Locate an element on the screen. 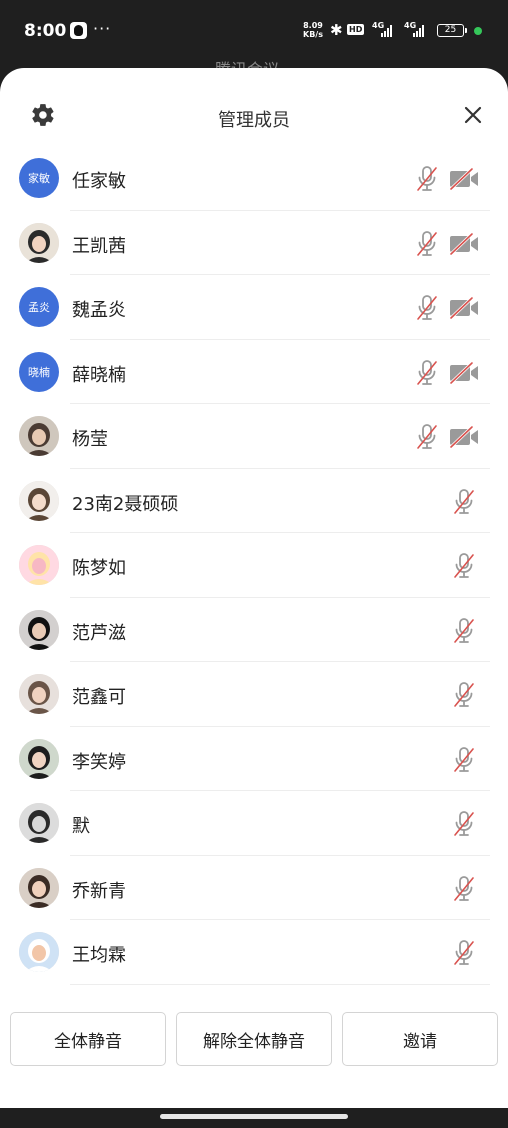 The image size is (508, 1128). close-icon is located at coordinates (473, 115).